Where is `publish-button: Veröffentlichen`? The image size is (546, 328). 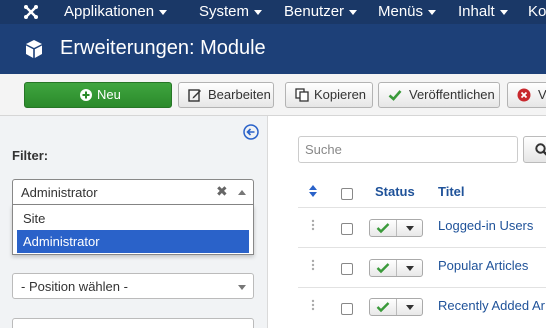 publish-button: Veröffentlichen is located at coordinates (439, 95).